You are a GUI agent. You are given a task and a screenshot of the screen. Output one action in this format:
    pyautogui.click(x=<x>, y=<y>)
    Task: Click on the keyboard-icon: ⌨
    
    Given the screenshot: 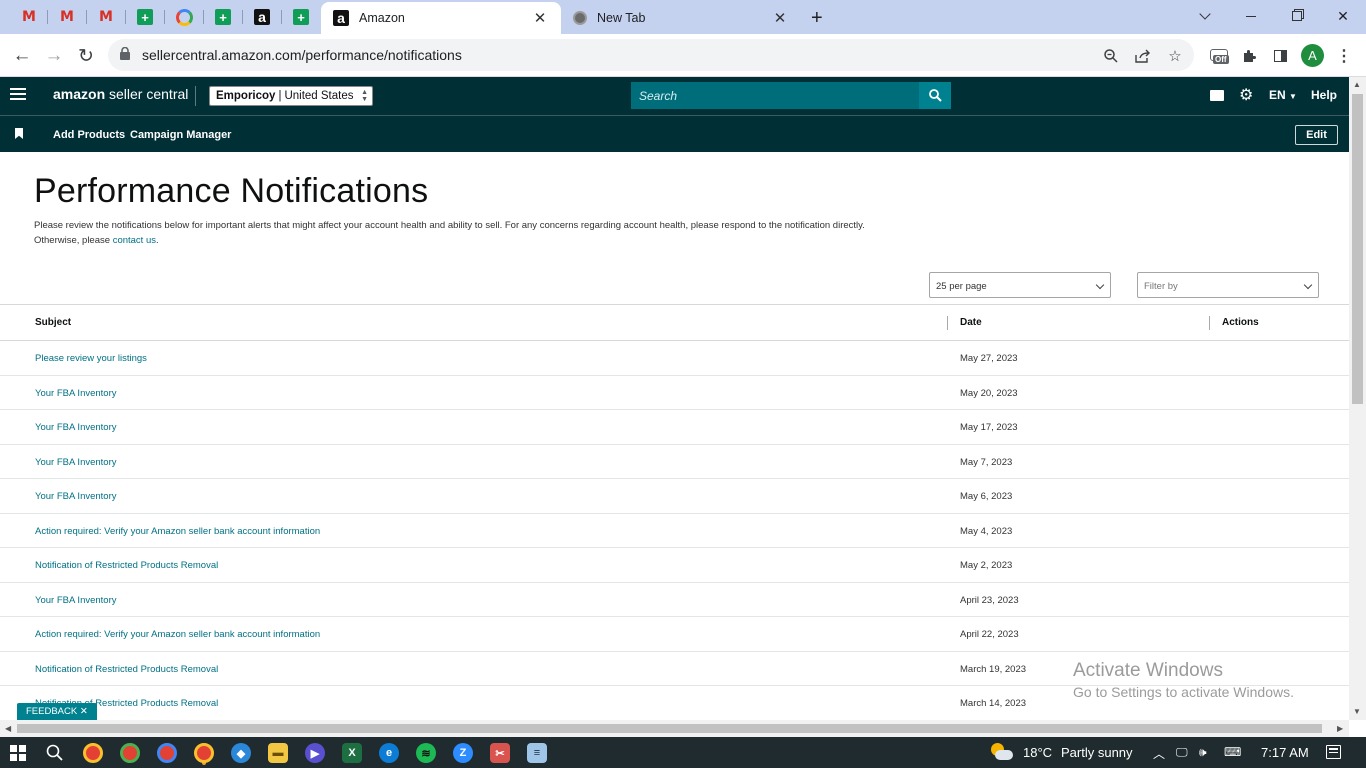 What is the action you would take?
    pyautogui.click(x=1232, y=752)
    